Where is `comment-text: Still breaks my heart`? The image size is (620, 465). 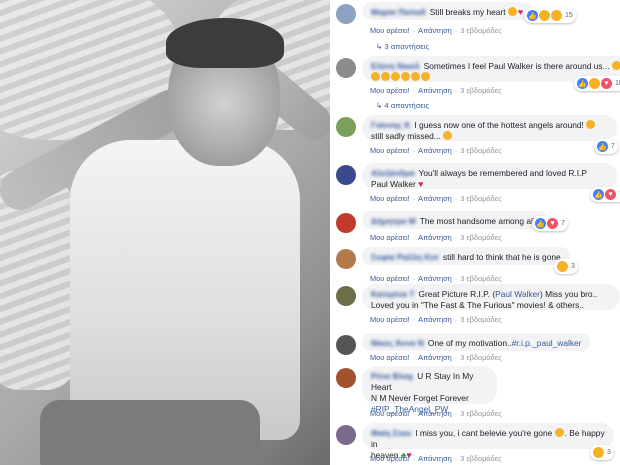 comment-text: Still breaks my heart is located at coordinates (467, 12).